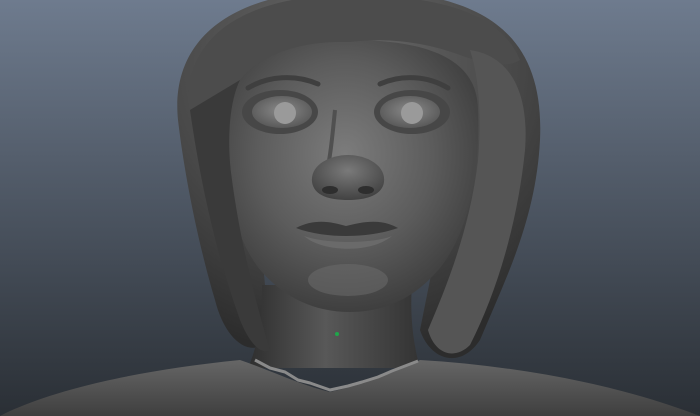 Image resolution: width=700 pixels, height=416 pixels. Describe the element at coordinates (348, 280) in the screenshot. I see `chin-highlight` at that location.